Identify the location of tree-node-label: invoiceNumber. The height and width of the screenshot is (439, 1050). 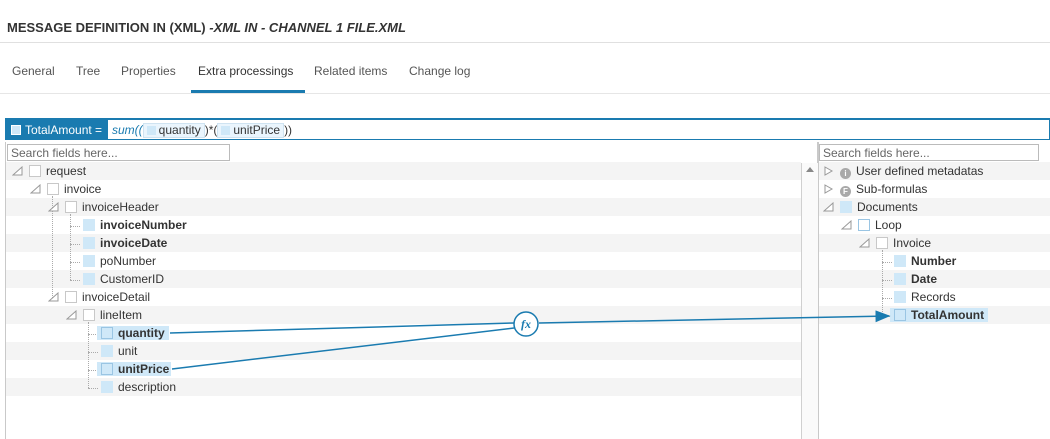
(143, 225).